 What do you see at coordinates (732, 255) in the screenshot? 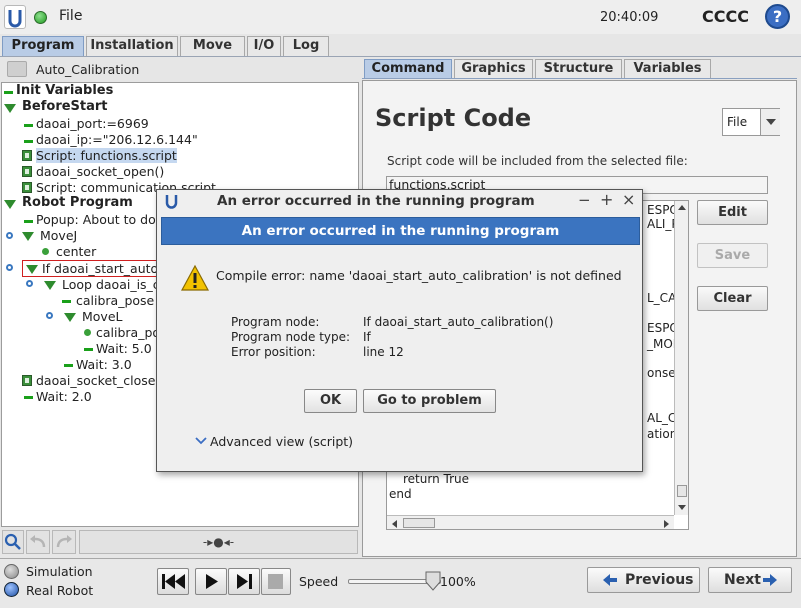
I see `save-button: Save` at bounding box center [732, 255].